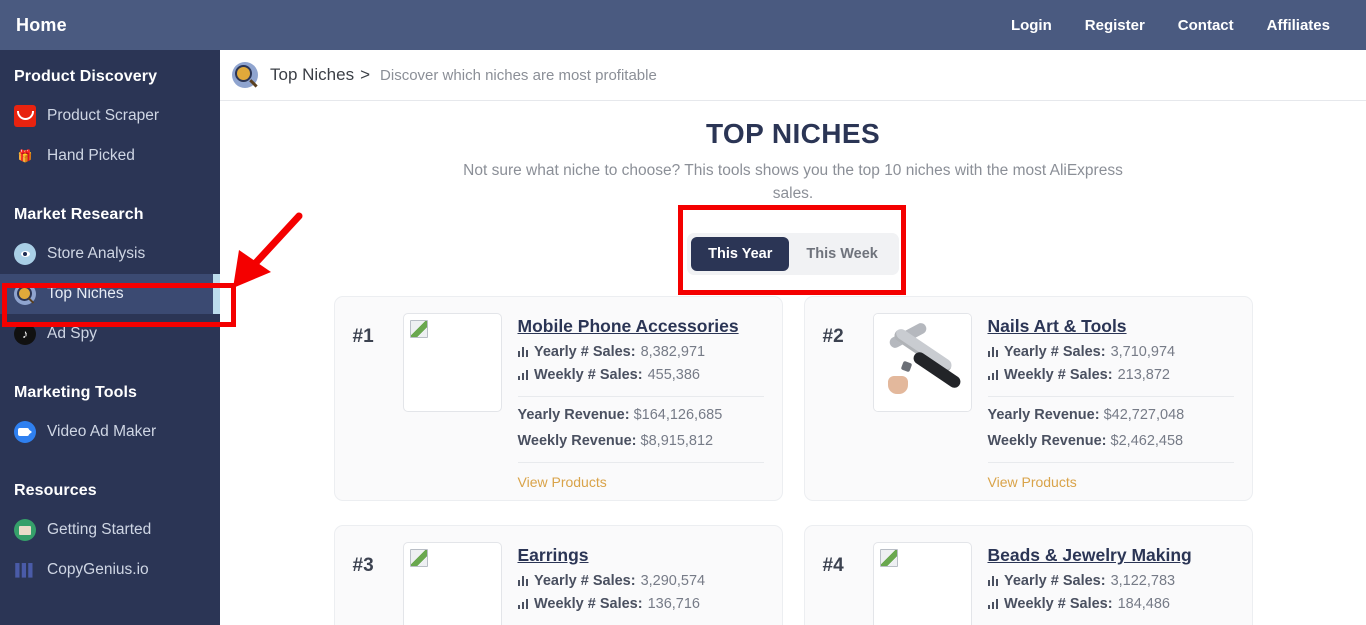 The width and height of the screenshot is (1366, 625). I want to click on niche-name-link: Nails Art & Tools, so click(1057, 326).